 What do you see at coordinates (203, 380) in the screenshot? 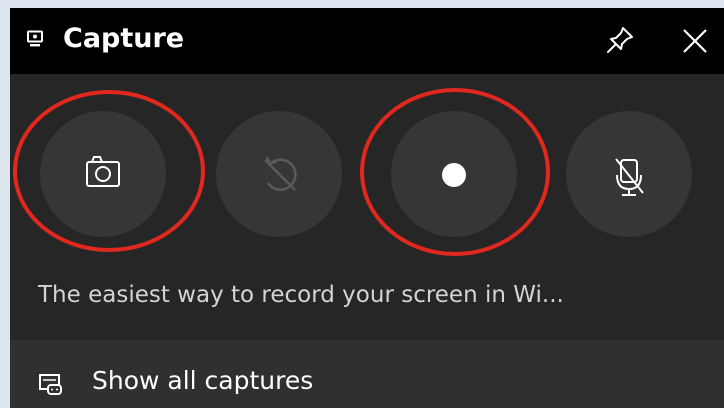
I see `show-all-captures-label: Show all captures` at bounding box center [203, 380].